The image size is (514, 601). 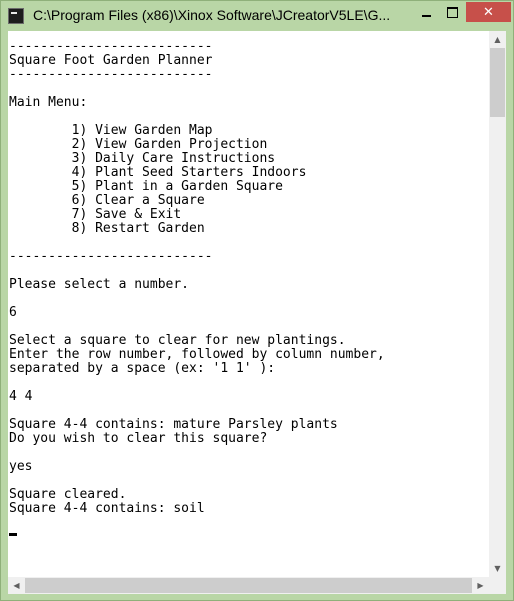 What do you see at coordinates (142, 368) in the screenshot?
I see `console-line: separated by a space (ex: '1 1' ):` at bounding box center [142, 368].